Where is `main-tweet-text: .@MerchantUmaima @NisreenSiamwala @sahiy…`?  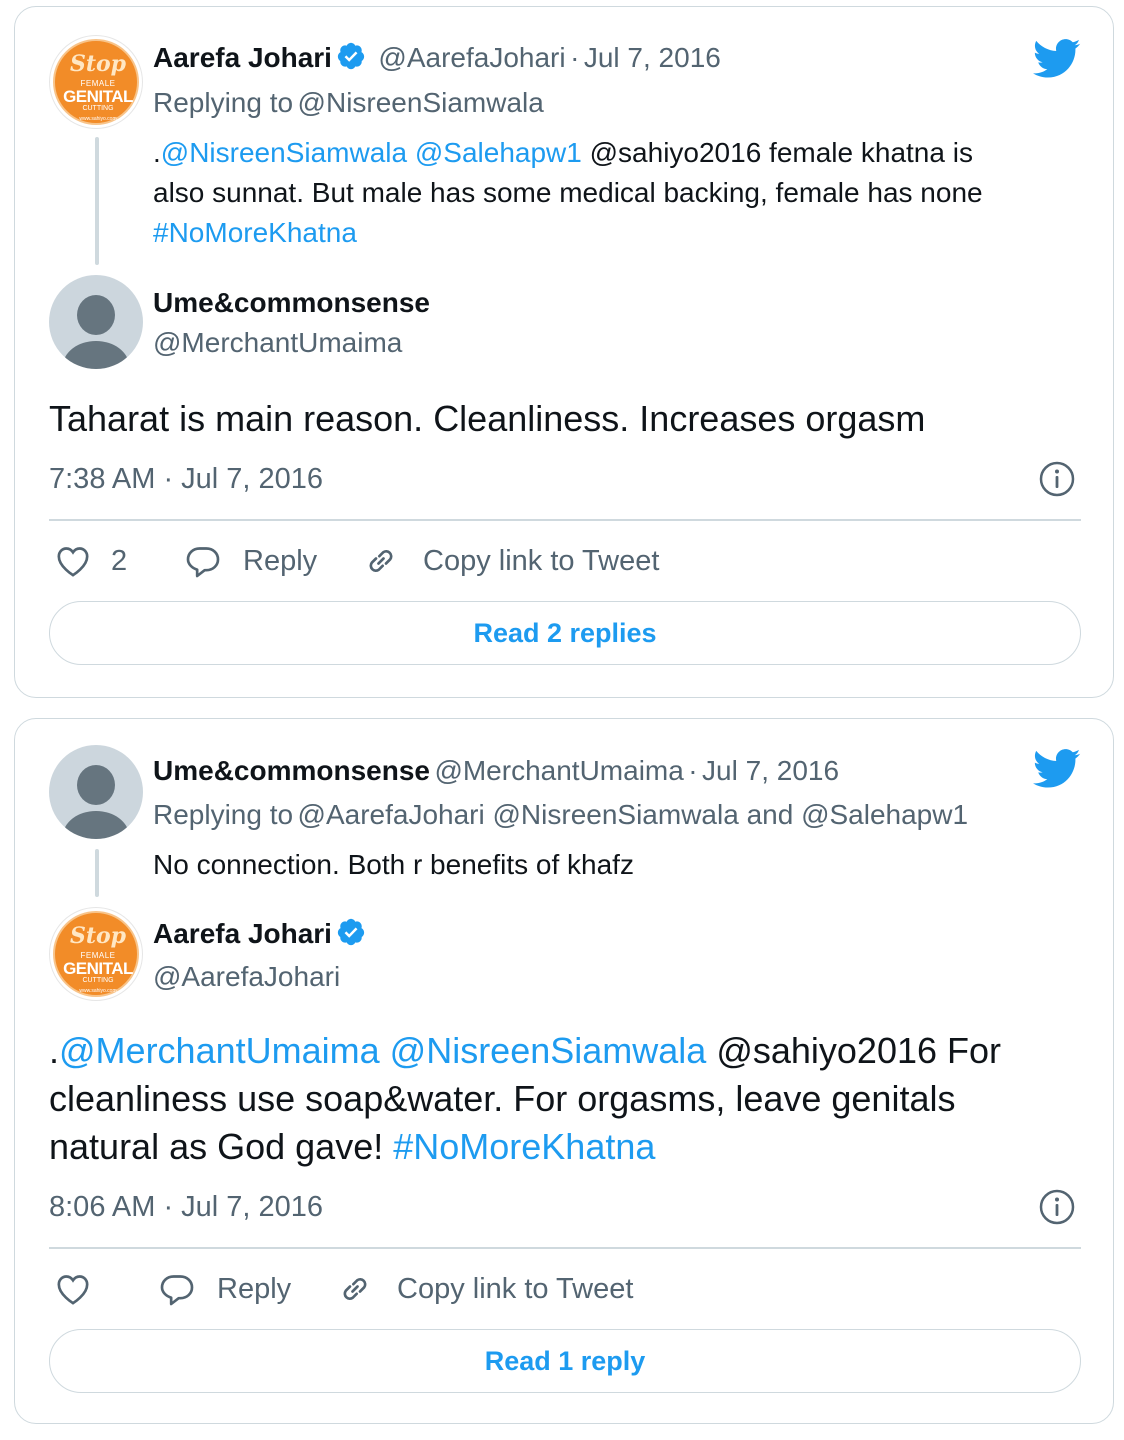
main-tweet-text: .@MerchantUmaima @NisreenSiamwala @sahiy… is located at coordinates (569, 1099).